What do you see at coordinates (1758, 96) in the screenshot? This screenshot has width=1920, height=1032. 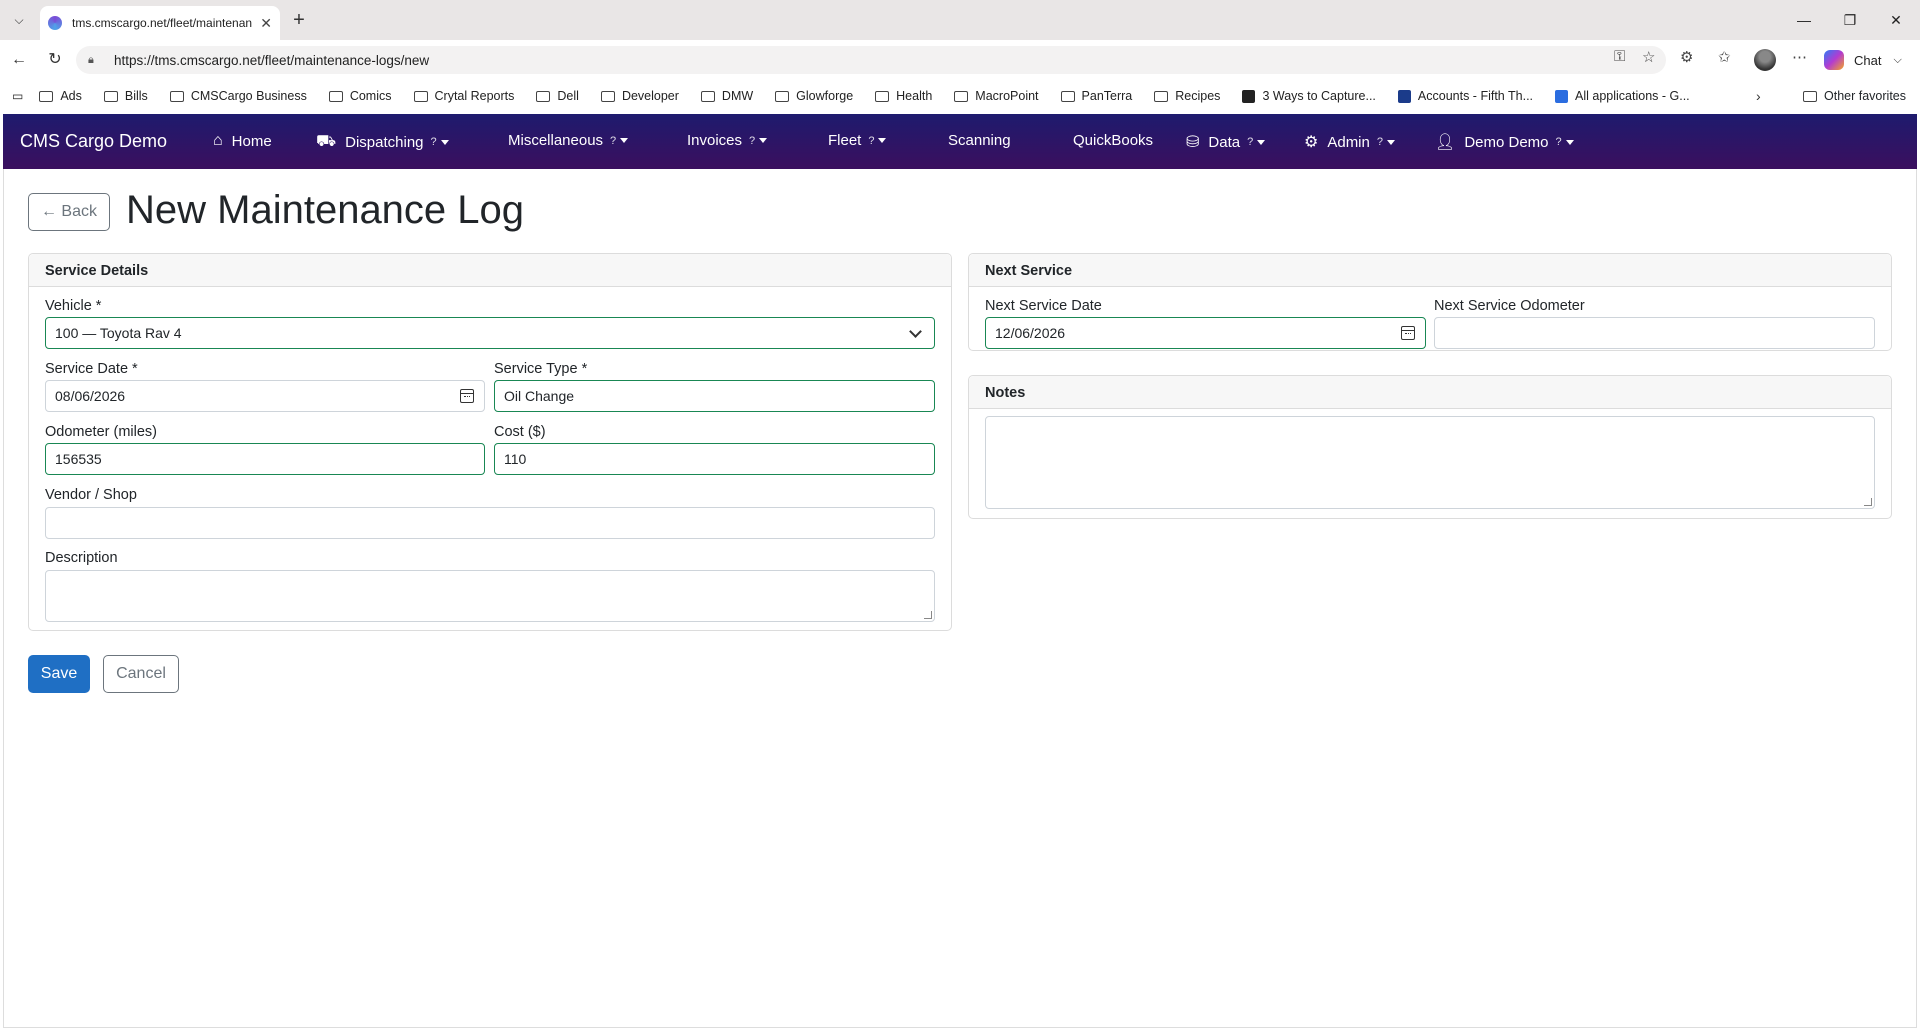 I see `bookmarks-overflow-chevron-icon: ›` at bounding box center [1758, 96].